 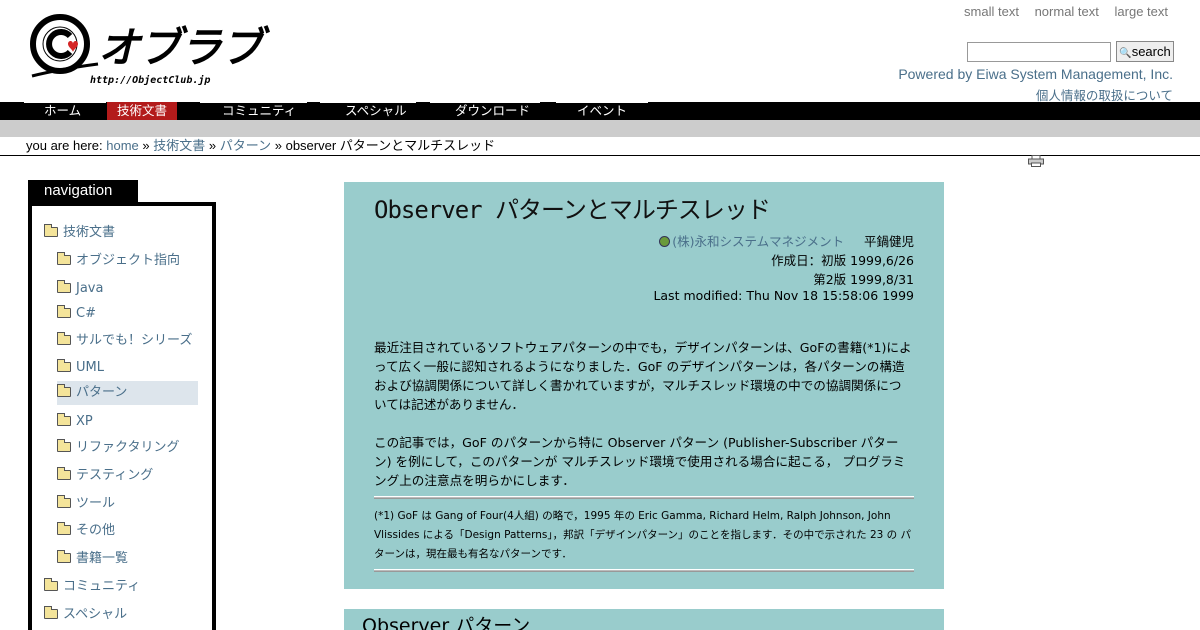 What do you see at coordinates (758, 241) in the screenshot?
I see `company-link: (株)永和システムマネジメント` at bounding box center [758, 241].